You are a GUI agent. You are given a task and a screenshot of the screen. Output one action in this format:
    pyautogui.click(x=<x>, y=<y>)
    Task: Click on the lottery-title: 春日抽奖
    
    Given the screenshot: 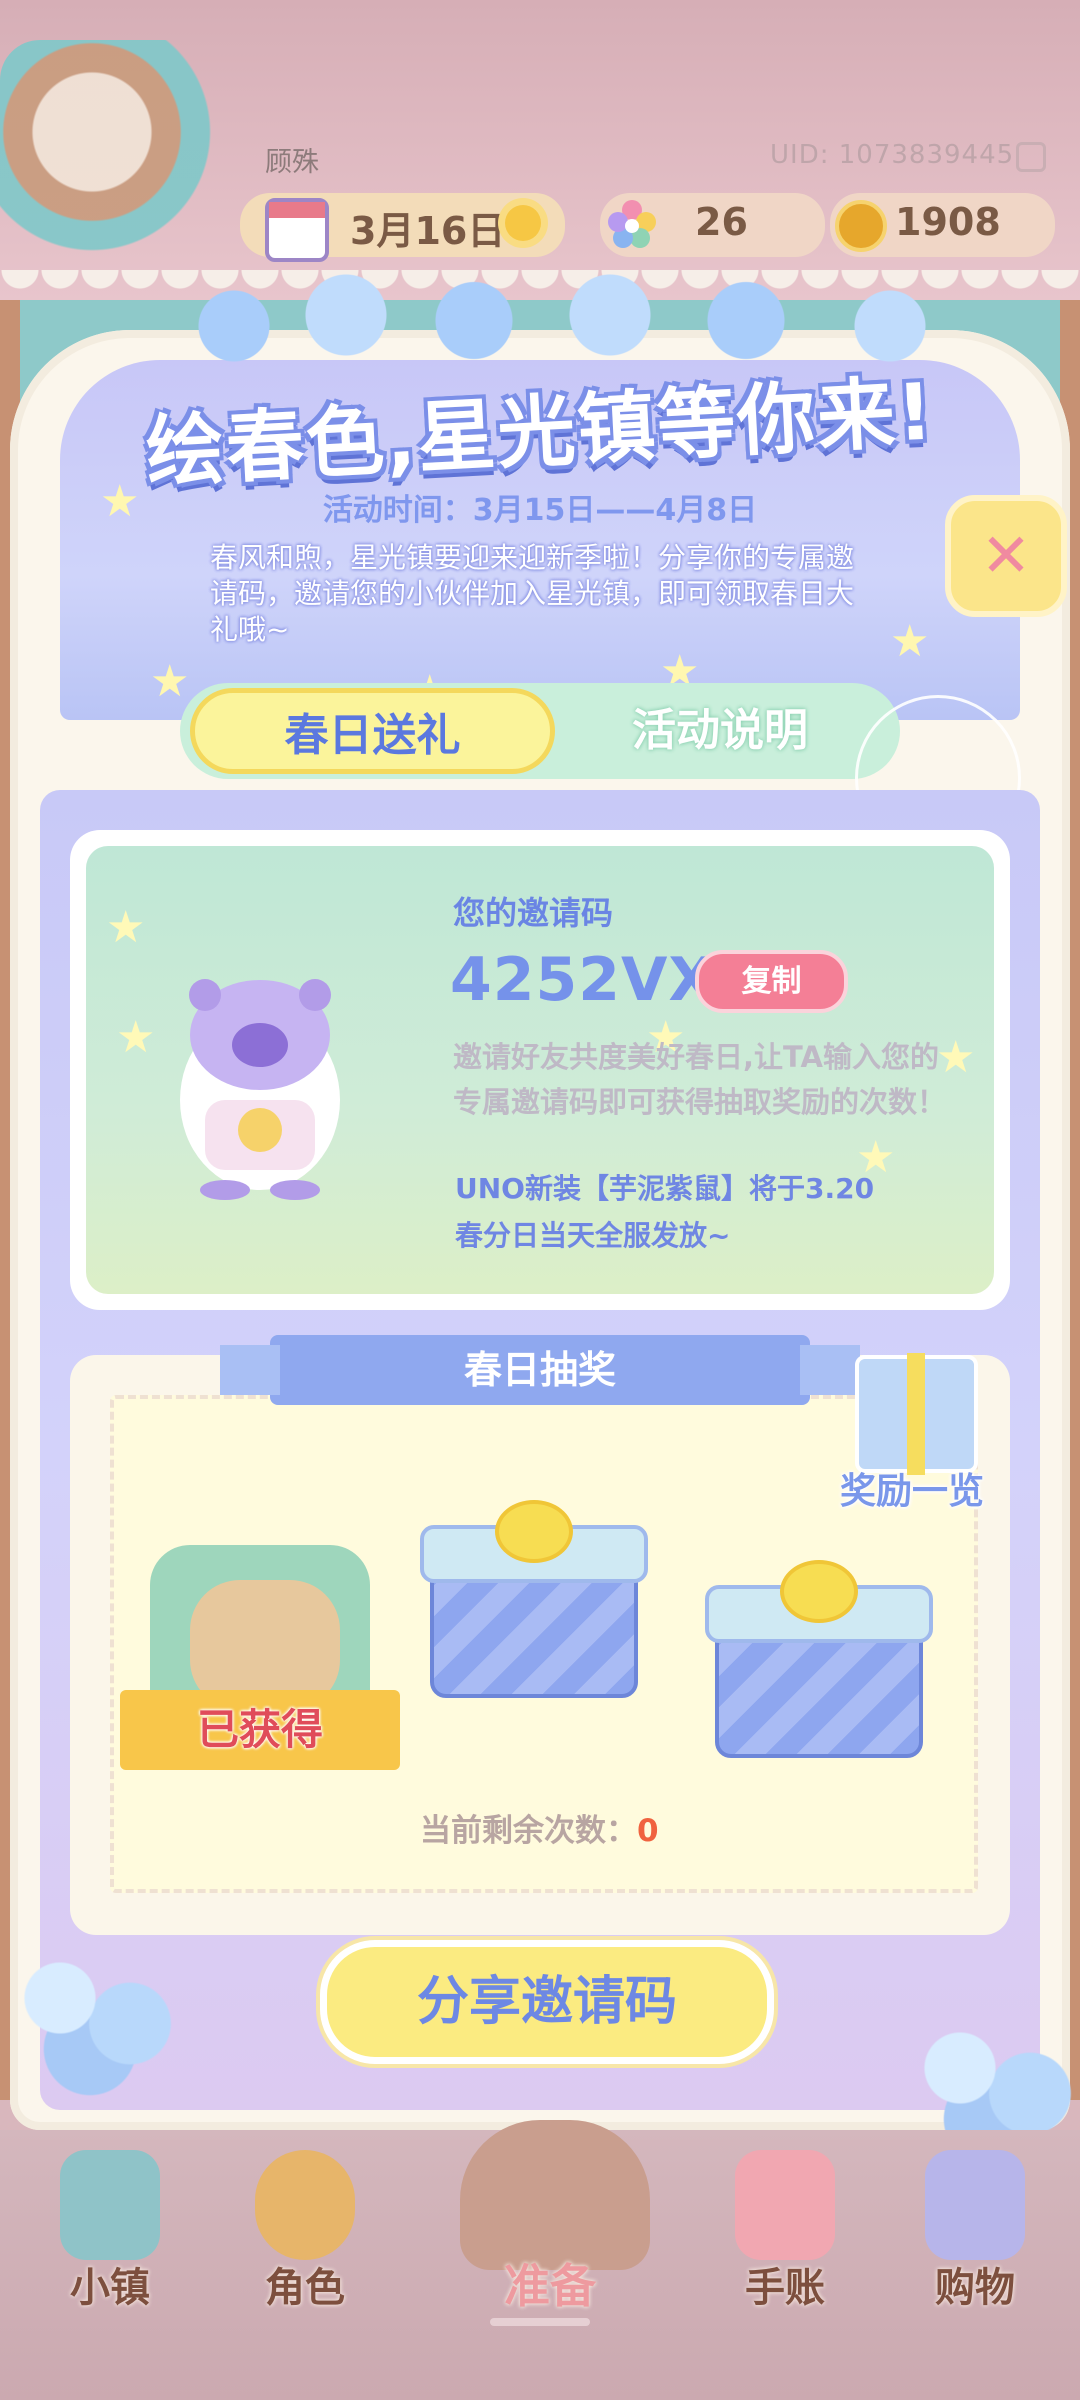 What is the action you would take?
    pyautogui.click(x=540, y=1370)
    